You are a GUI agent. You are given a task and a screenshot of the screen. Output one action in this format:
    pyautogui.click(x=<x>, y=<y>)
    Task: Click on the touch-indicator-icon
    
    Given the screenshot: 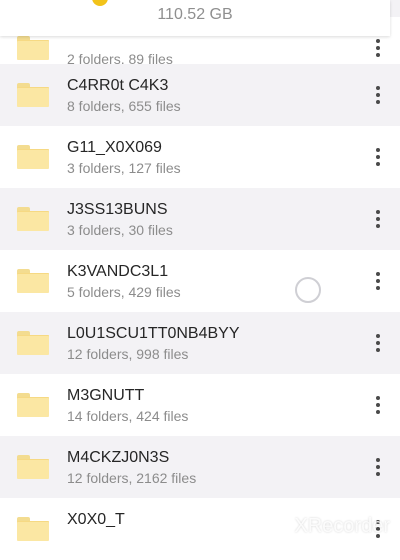 What is the action you would take?
    pyautogui.click(x=308, y=290)
    